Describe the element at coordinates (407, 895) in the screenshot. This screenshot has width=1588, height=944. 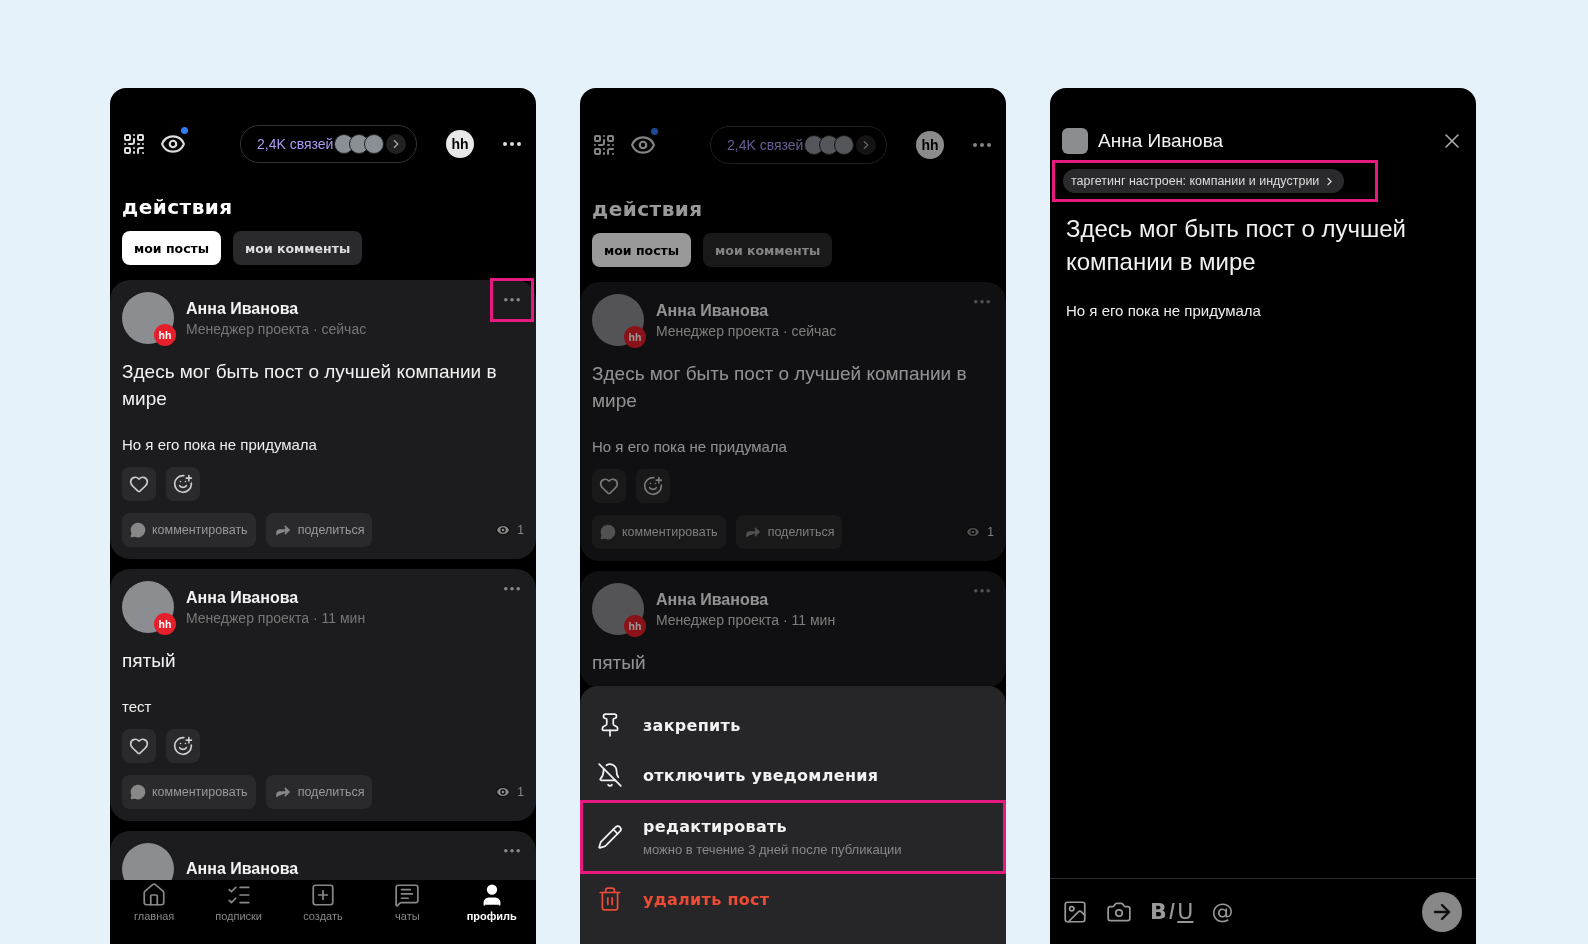
I see `chat-icon` at that location.